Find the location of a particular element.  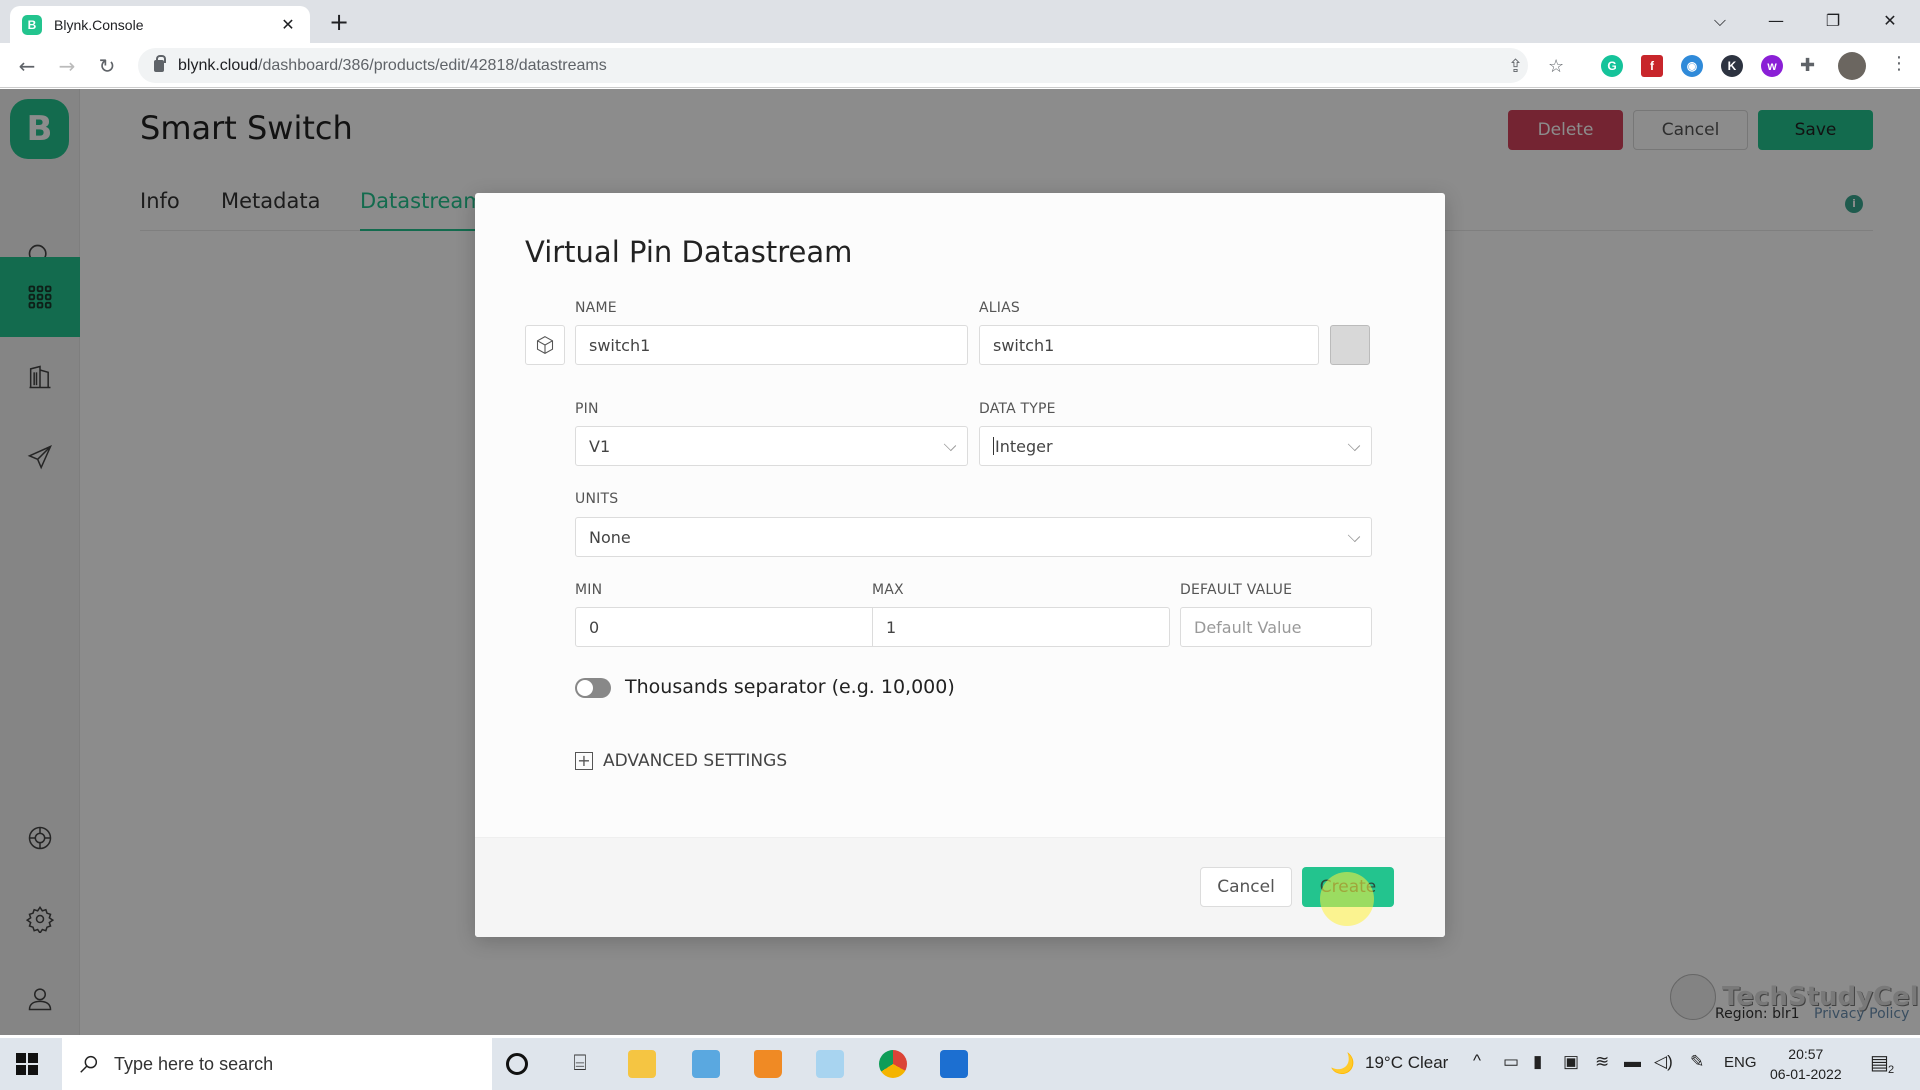

browser-tab-bar: B Blynk.Console ✕ + ⌵ — ❐ ✕ is located at coordinates (960, 21).